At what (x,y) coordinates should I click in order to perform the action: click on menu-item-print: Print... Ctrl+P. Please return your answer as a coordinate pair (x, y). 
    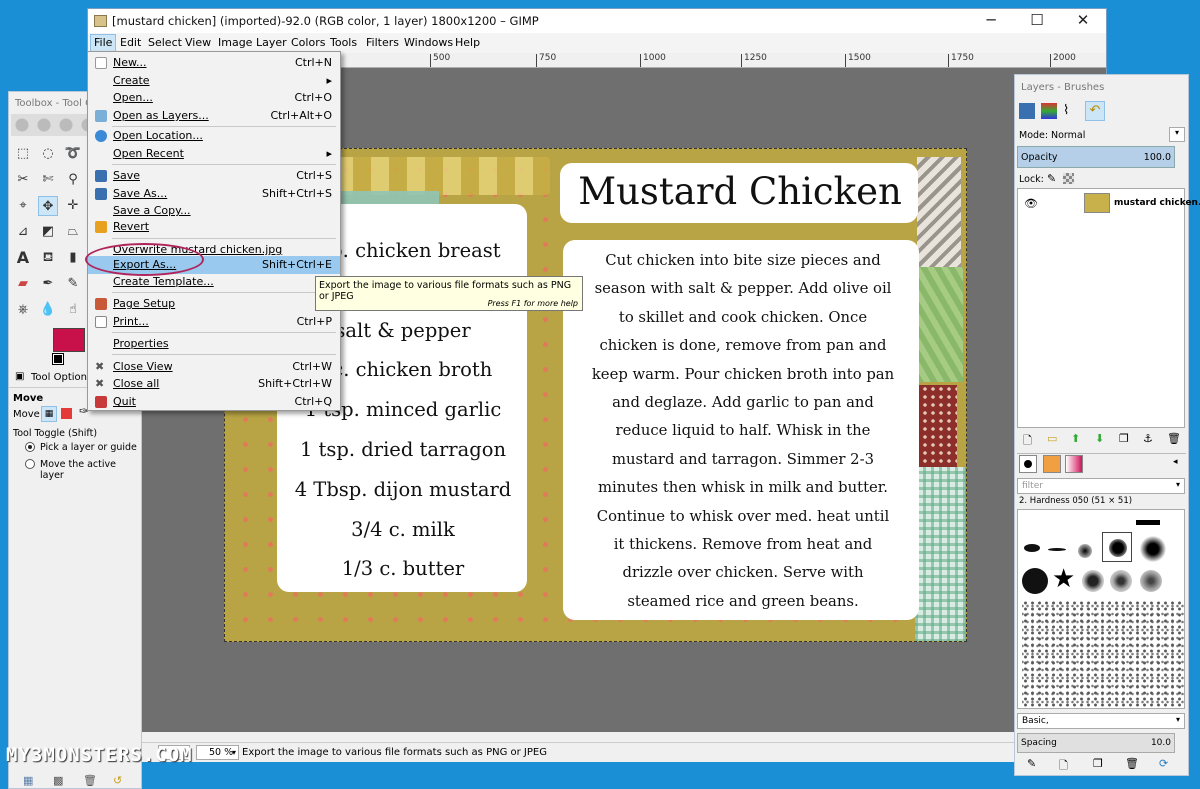
    Looking at the image, I should click on (214, 322).